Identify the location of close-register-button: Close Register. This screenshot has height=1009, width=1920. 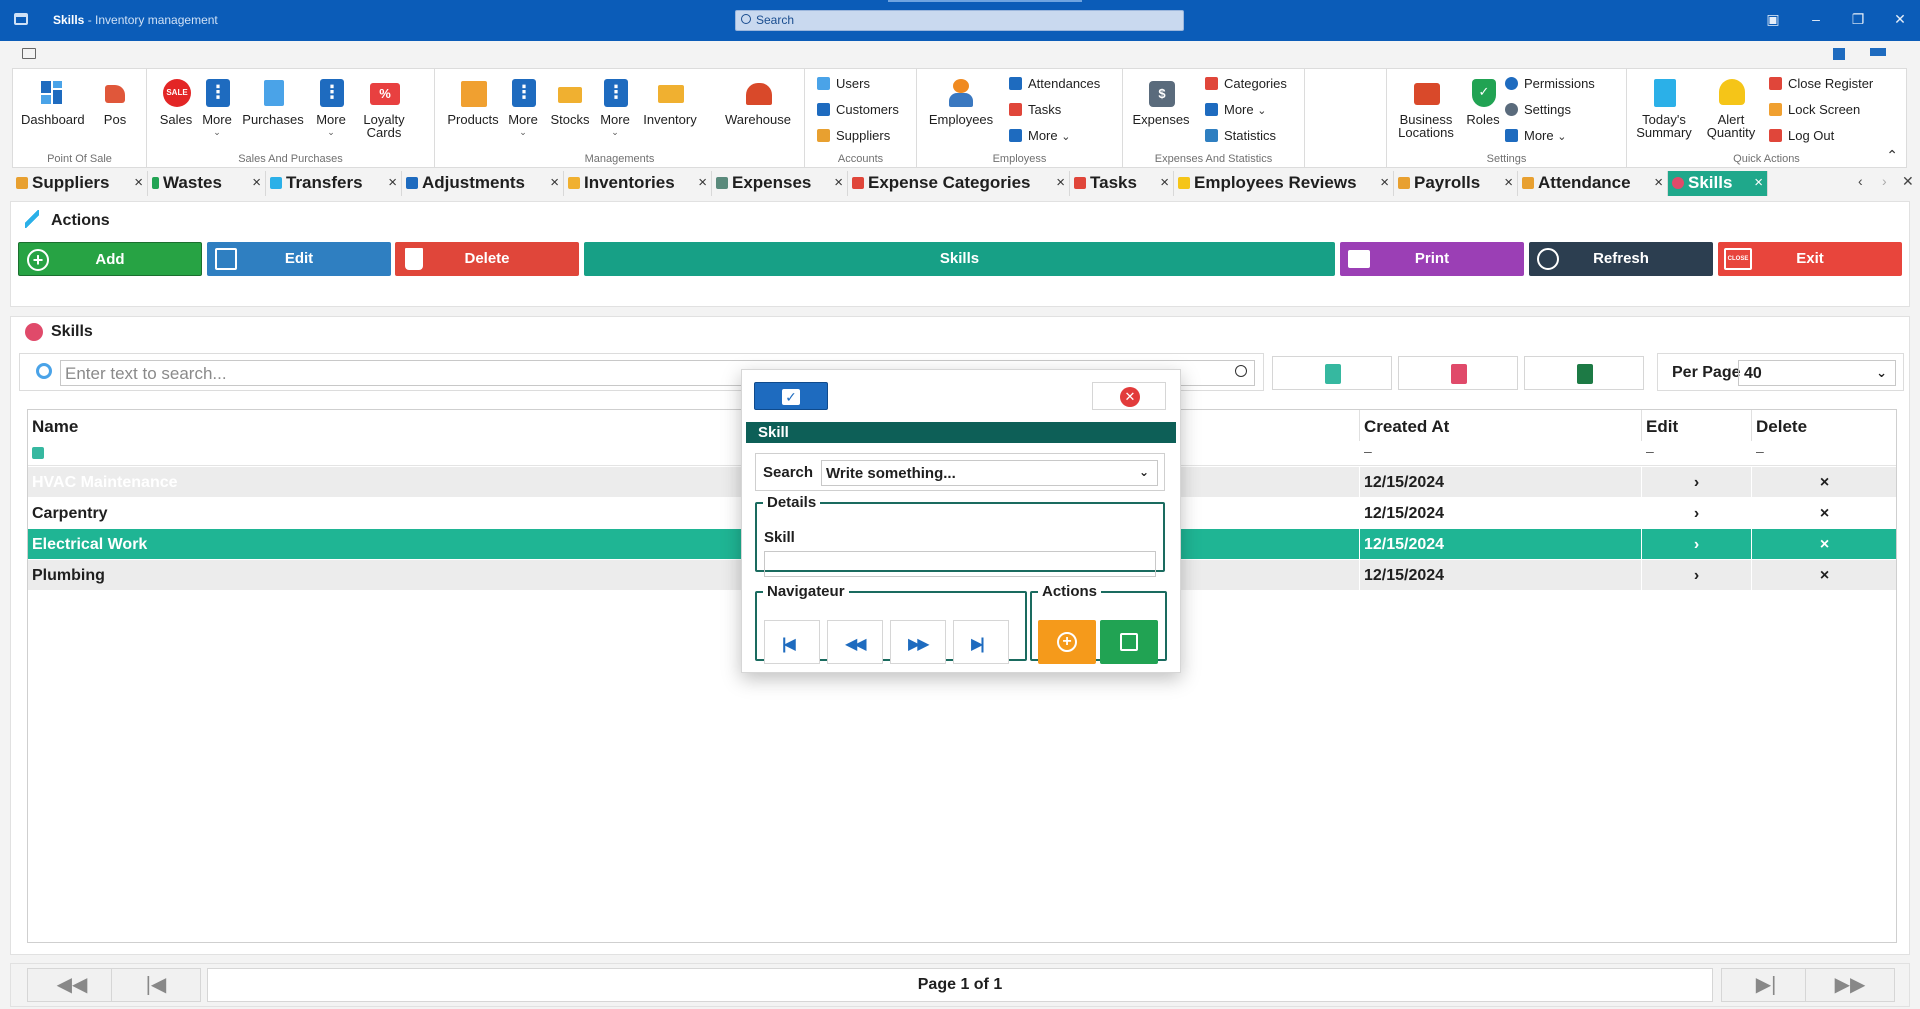
(1821, 85).